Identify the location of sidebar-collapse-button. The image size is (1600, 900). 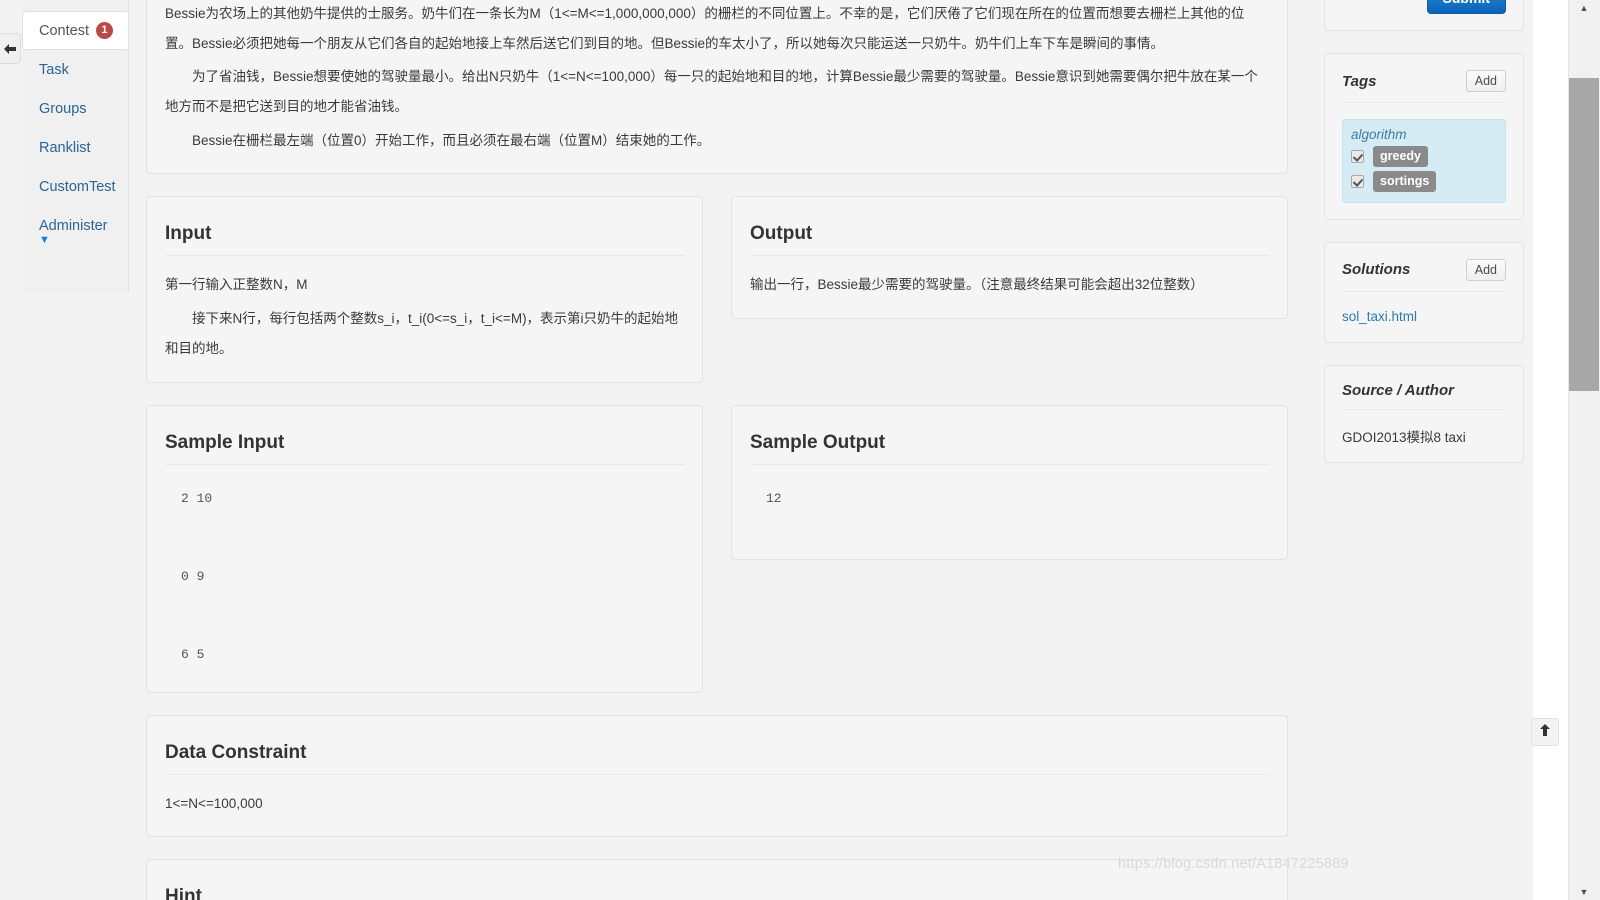
(10, 48).